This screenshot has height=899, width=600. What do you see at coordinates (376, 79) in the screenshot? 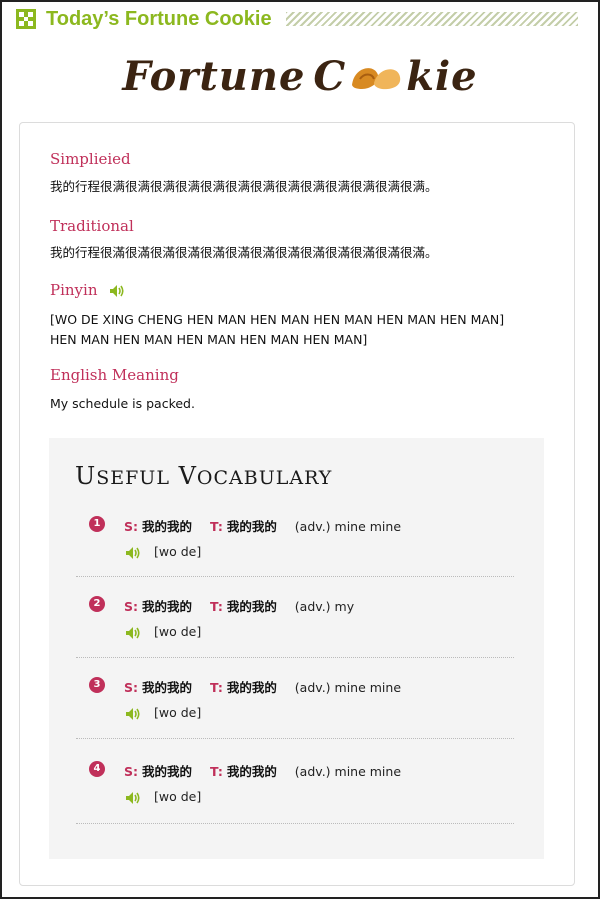
I see `cookie-icon` at bounding box center [376, 79].